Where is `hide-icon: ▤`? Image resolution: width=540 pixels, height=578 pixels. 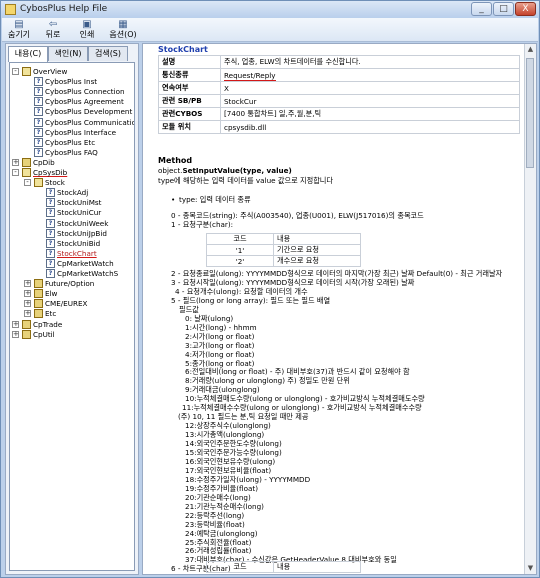
hide-icon: ▤ is located at coordinates (19, 24).